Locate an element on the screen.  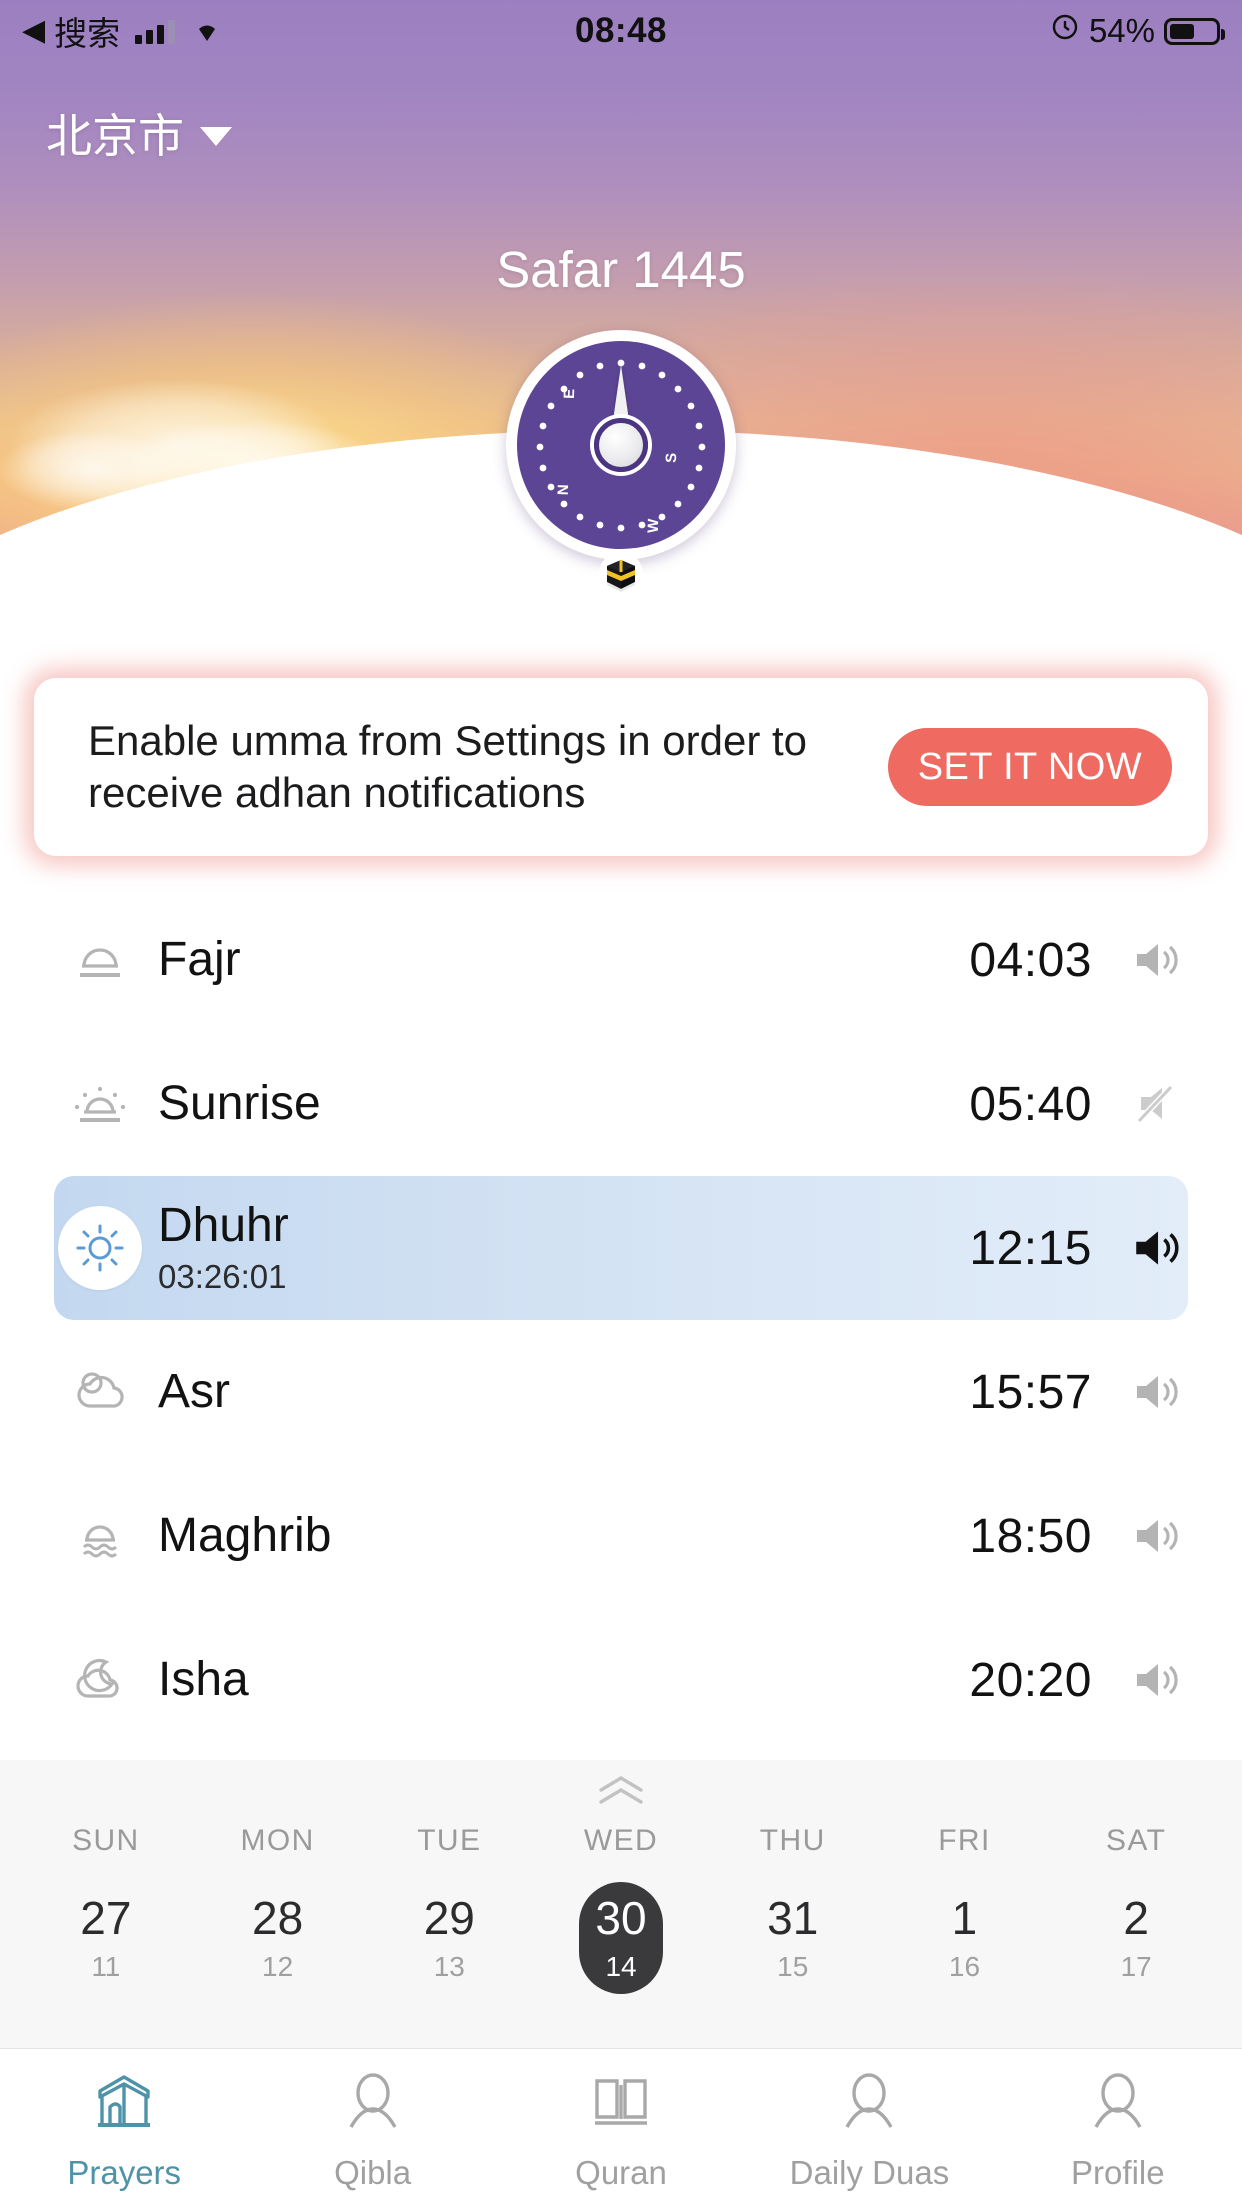
calendar-day-wrap: 1 16 is located at coordinates (965, 1938).